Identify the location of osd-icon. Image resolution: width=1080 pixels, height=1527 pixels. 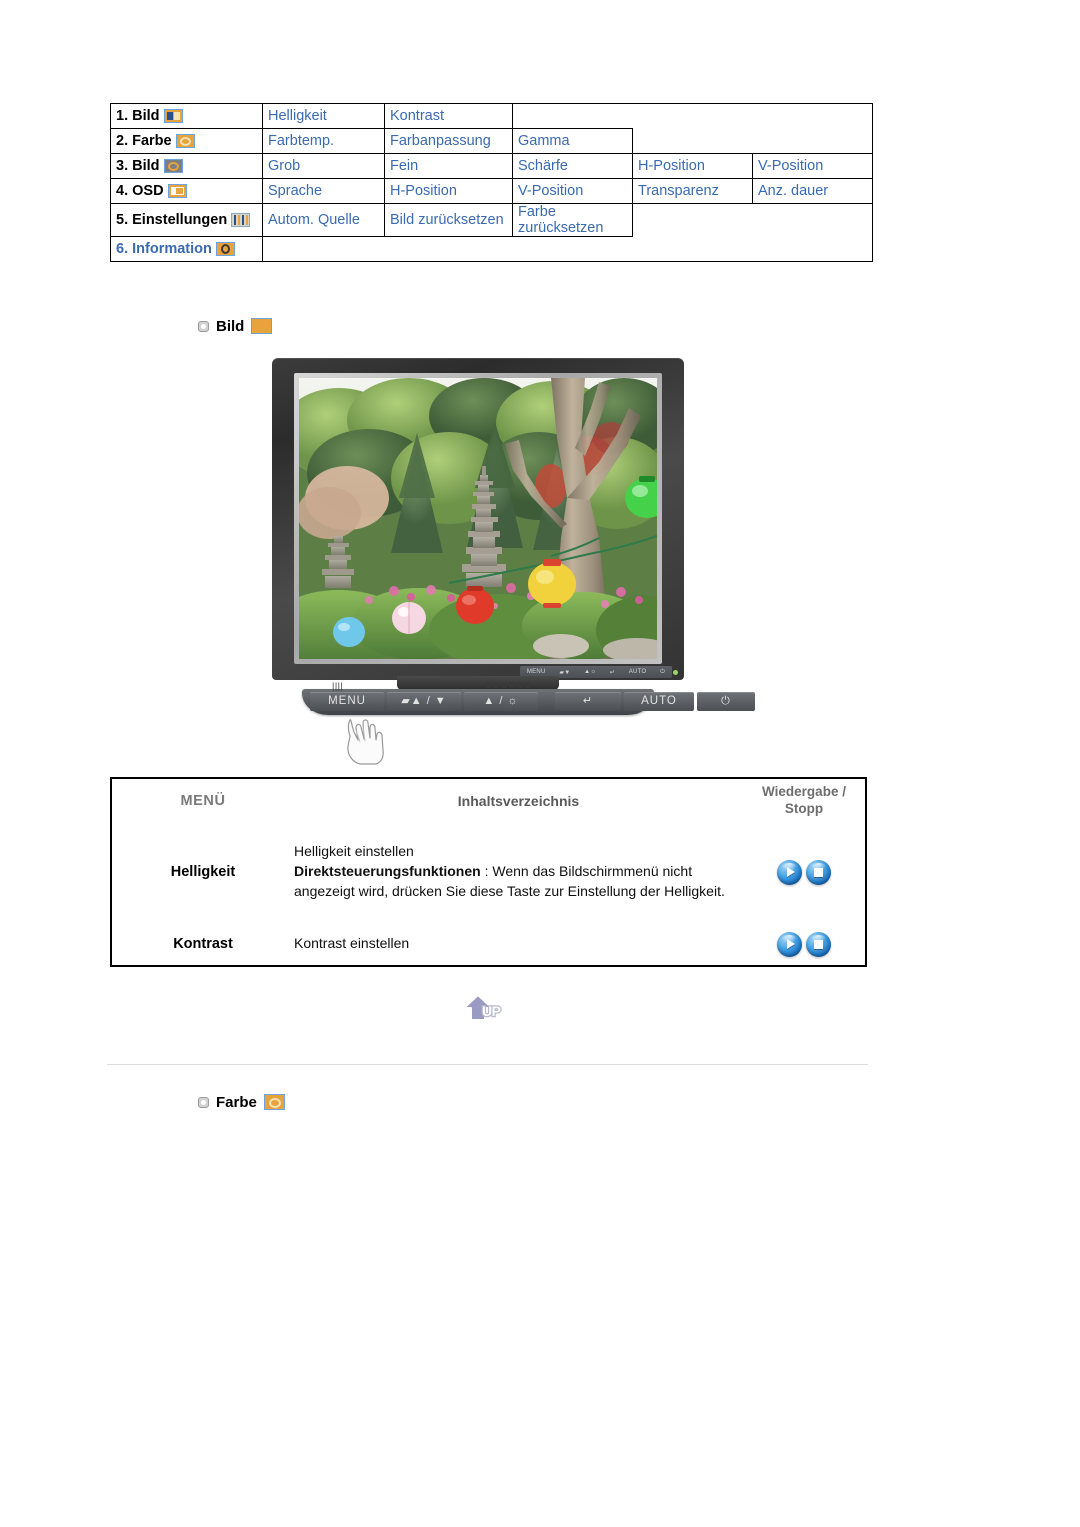
(177, 190).